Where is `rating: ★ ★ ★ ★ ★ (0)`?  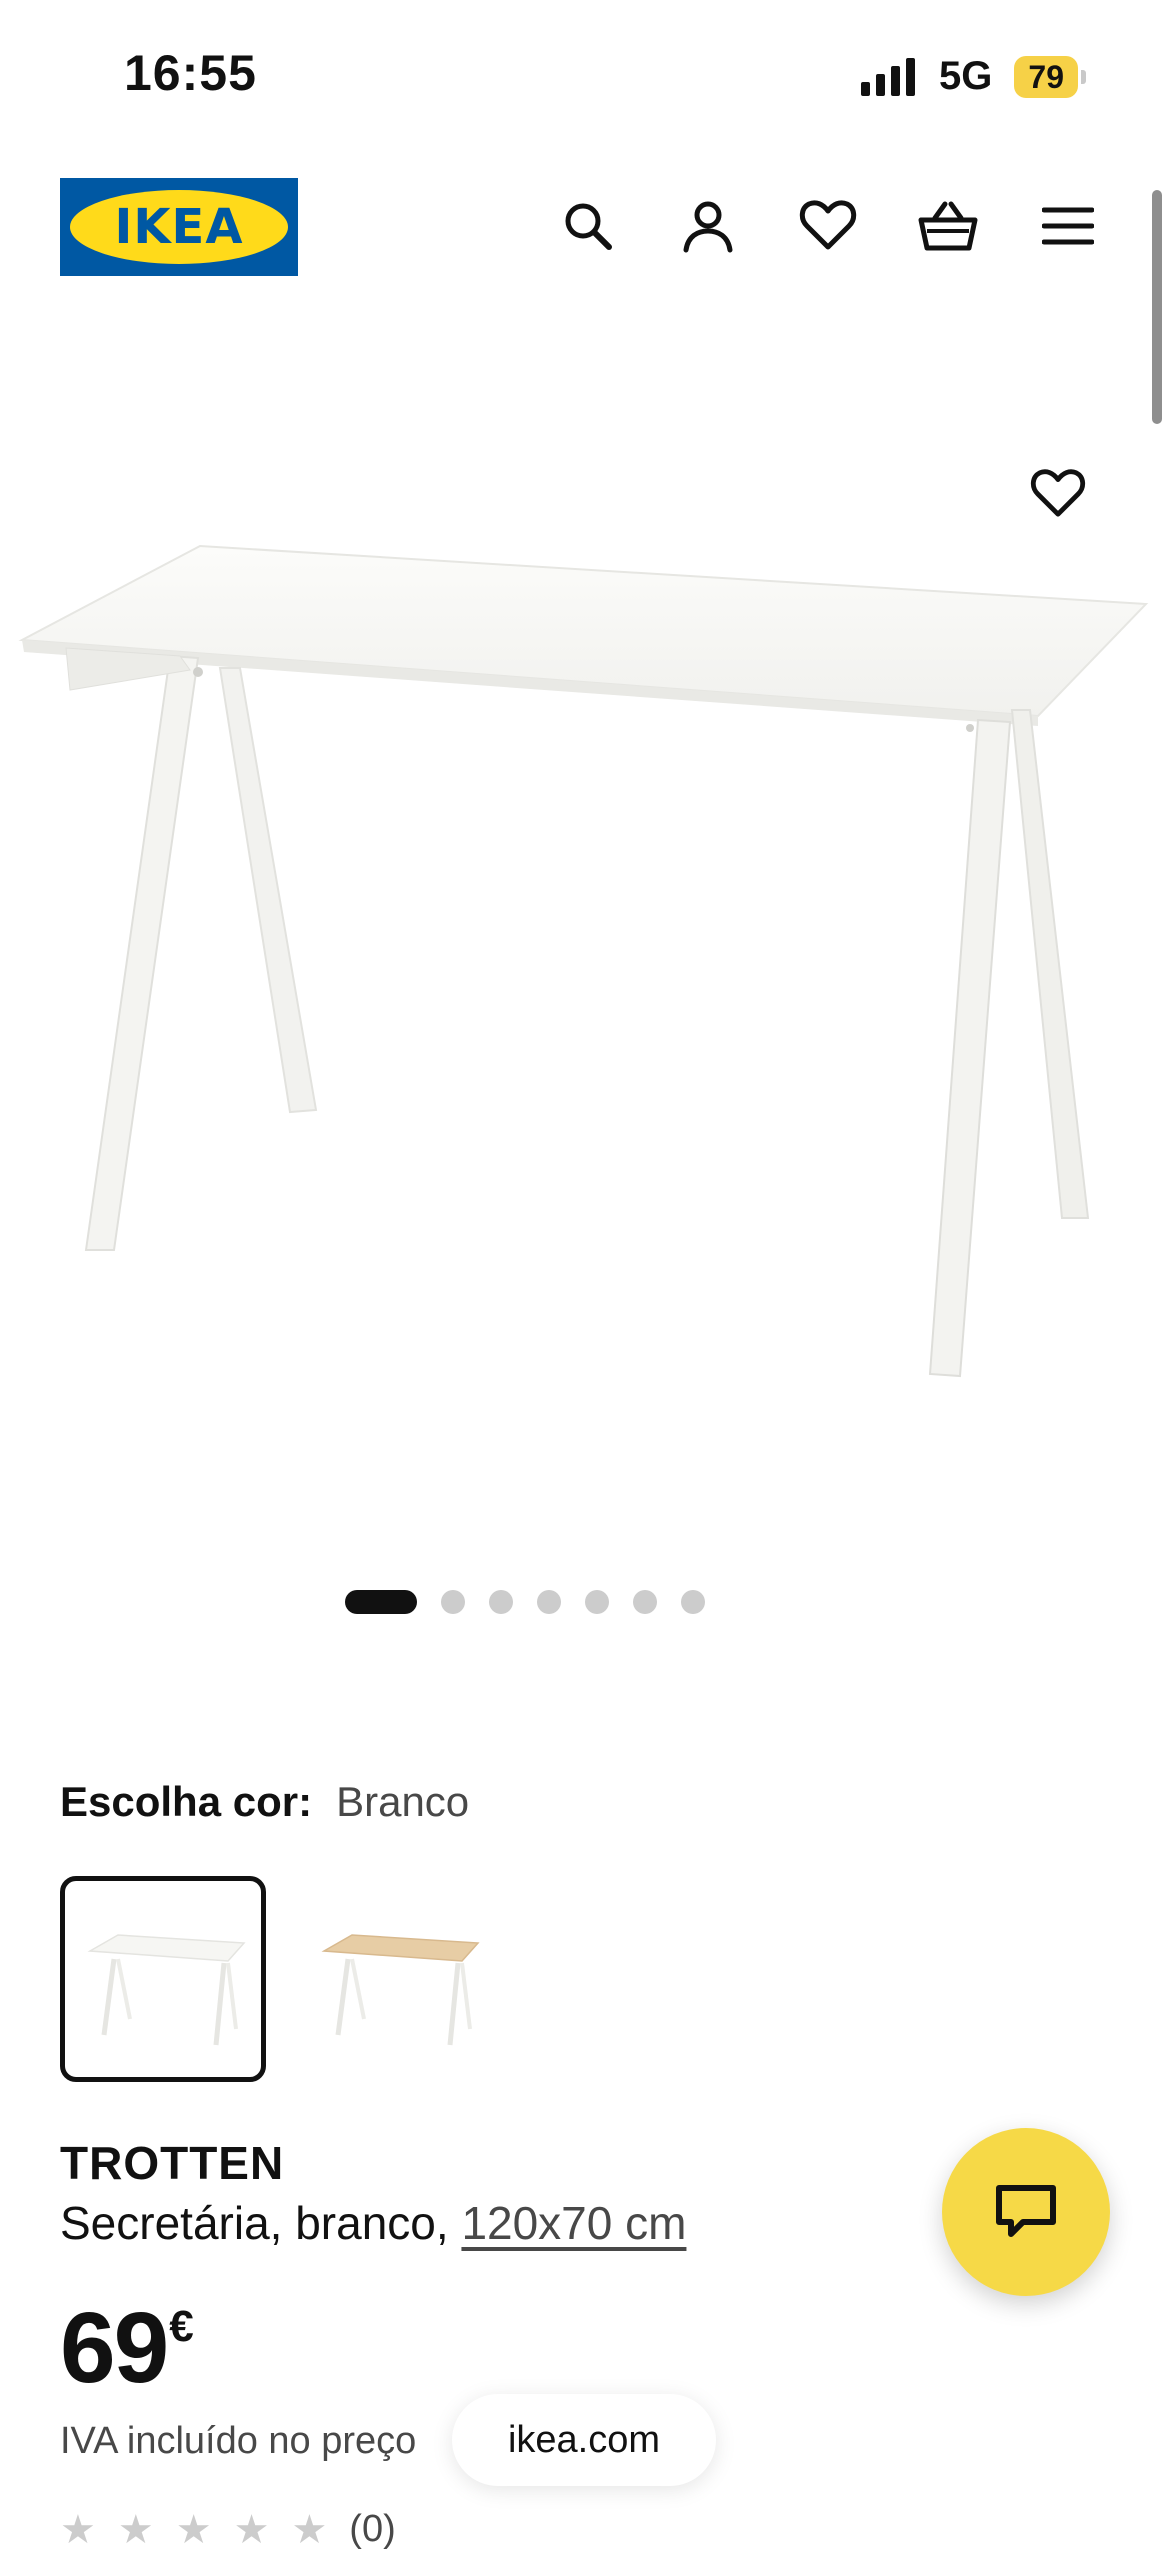 rating: ★ ★ ★ ★ ★ (0) is located at coordinates (228, 2529).